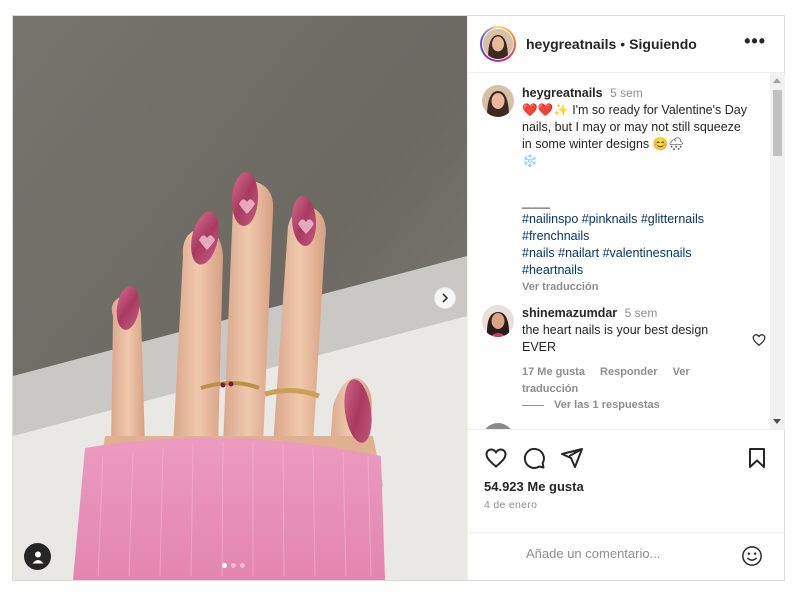 The height and width of the screenshot is (597, 800). Describe the element at coordinates (637, 287) in the screenshot. I see `caption-translate: Ver traducción` at that location.